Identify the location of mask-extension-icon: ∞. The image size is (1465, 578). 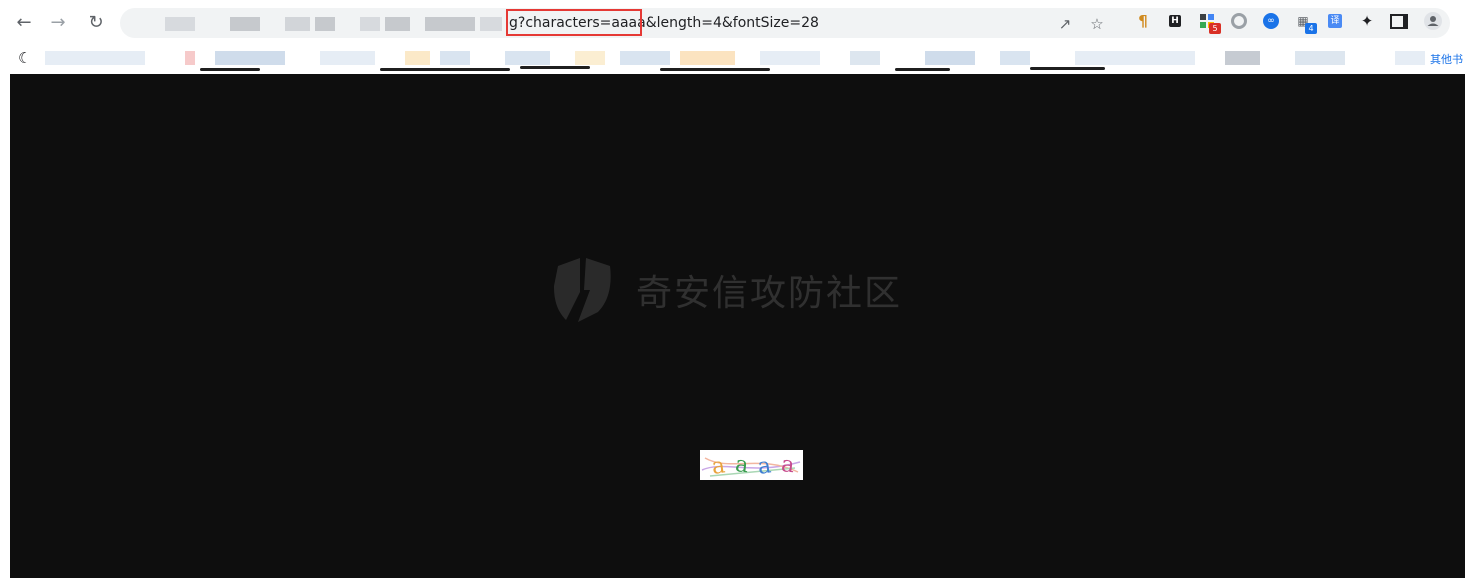
(1271, 21).